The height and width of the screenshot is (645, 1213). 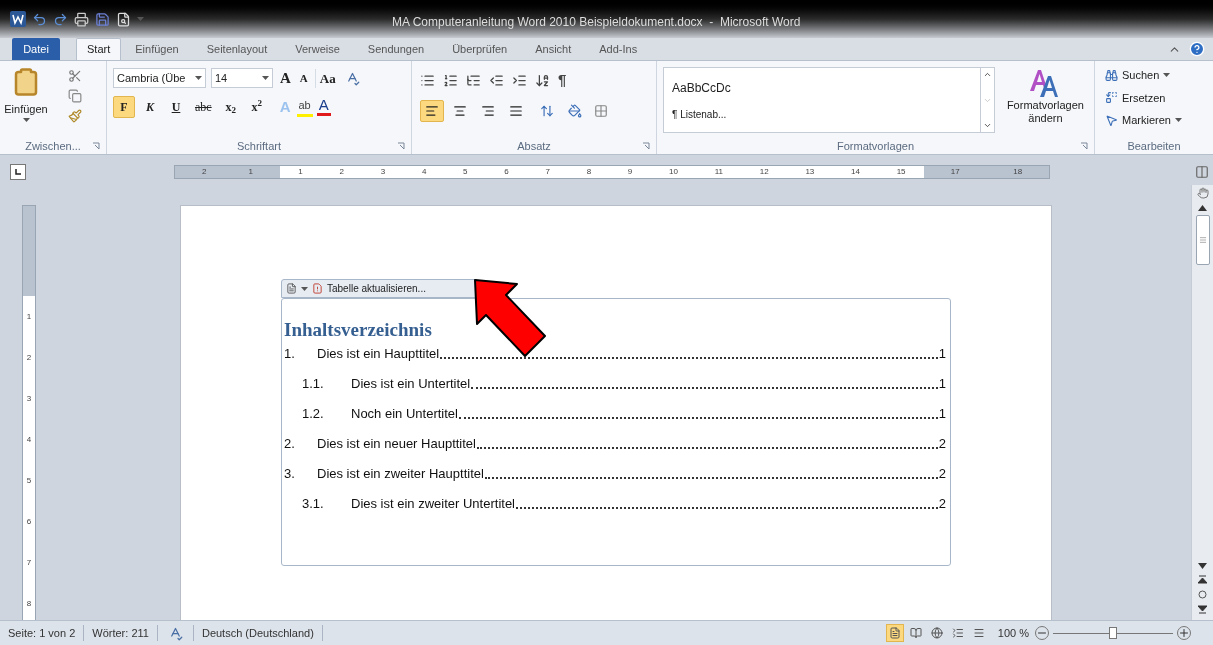 What do you see at coordinates (303, 78) in the screenshot?
I see `shrink-font-button: A` at bounding box center [303, 78].